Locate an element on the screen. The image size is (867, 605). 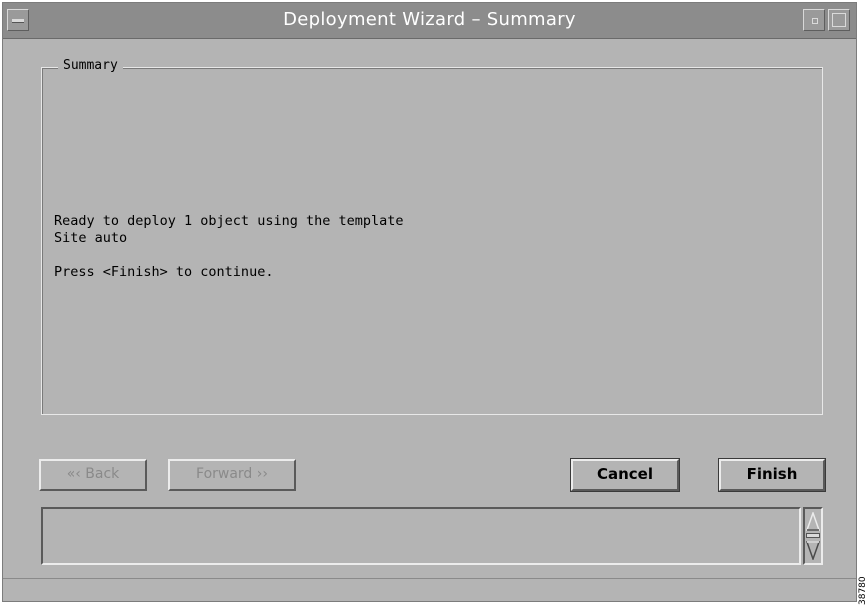
status-scroll-control is located at coordinates (813, 536).